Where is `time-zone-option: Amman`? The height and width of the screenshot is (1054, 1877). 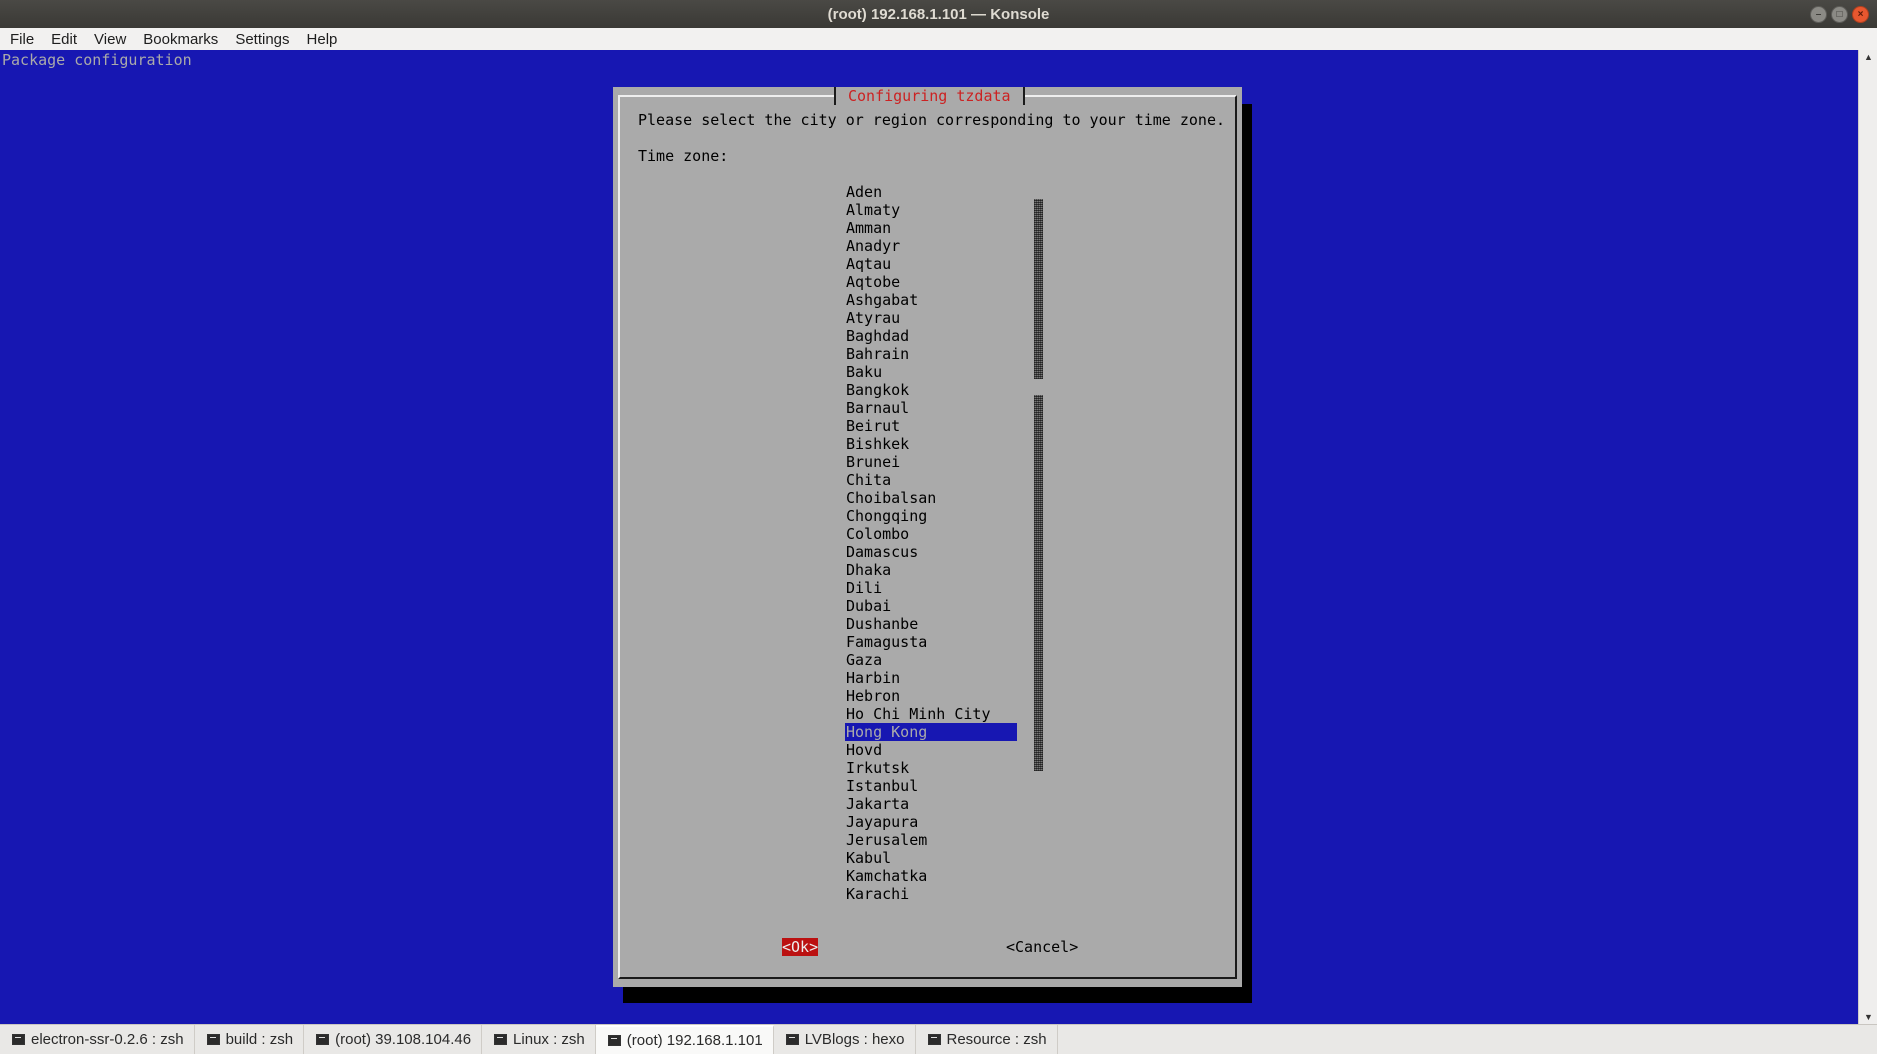 time-zone-option: Amman is located at coordinates (931, 228).